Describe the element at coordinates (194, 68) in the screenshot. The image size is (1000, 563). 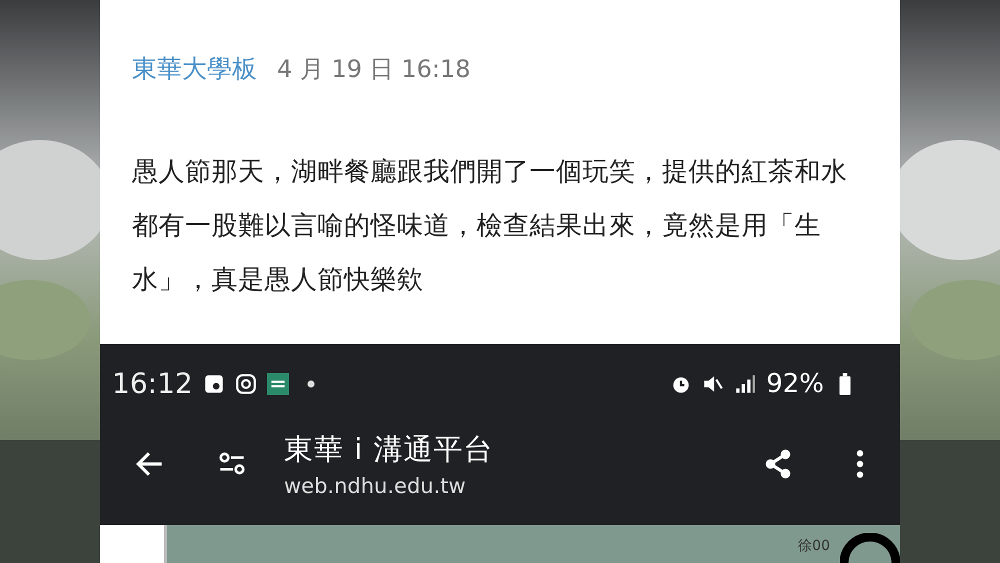
I see `board-link: 東華大學板` at that location.